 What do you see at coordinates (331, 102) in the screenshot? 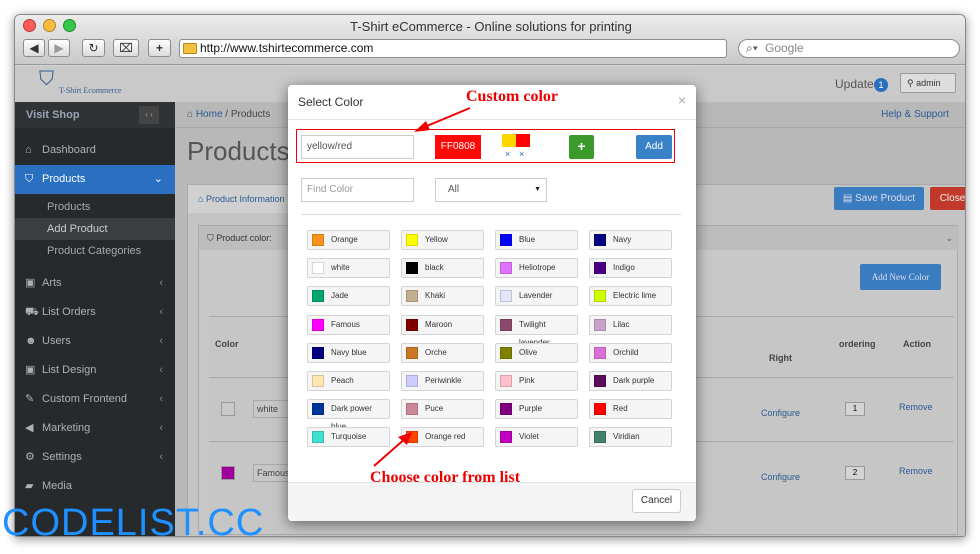
I see `modal-title: Select Color` at bounding box center [331, 102].